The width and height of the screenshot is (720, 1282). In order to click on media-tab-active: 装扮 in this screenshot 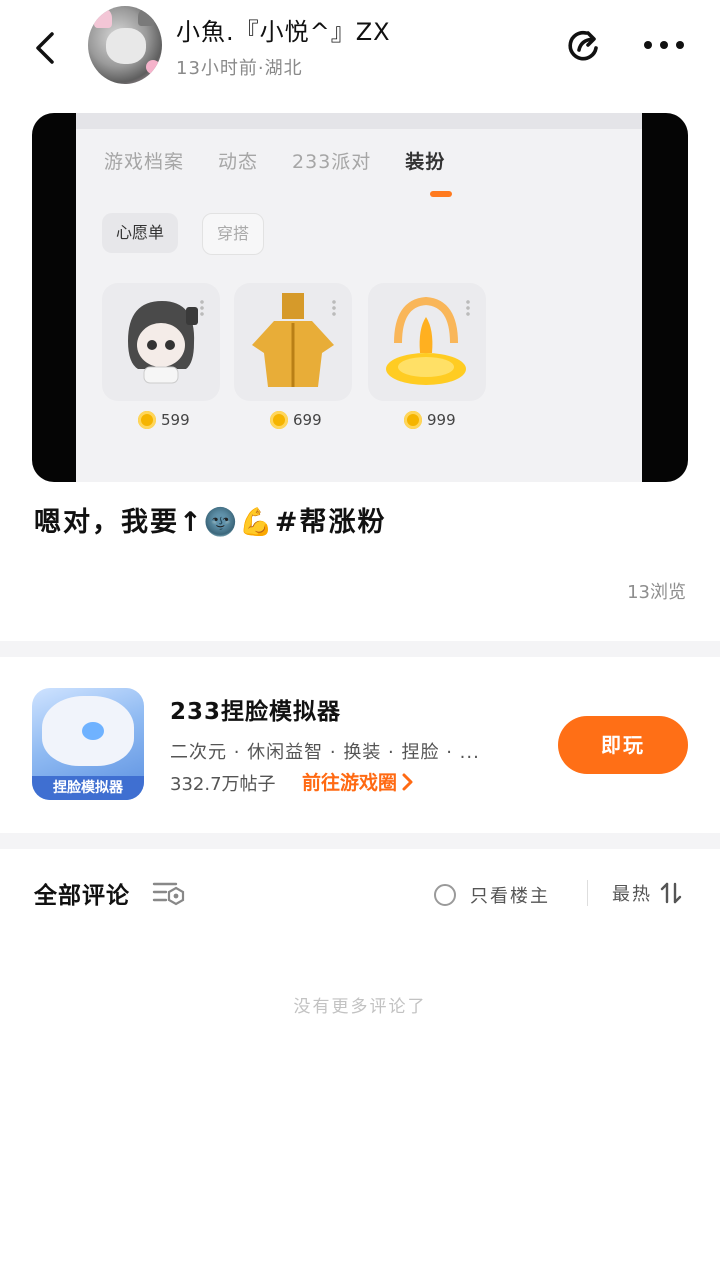, I will do `click(425, 162)`.